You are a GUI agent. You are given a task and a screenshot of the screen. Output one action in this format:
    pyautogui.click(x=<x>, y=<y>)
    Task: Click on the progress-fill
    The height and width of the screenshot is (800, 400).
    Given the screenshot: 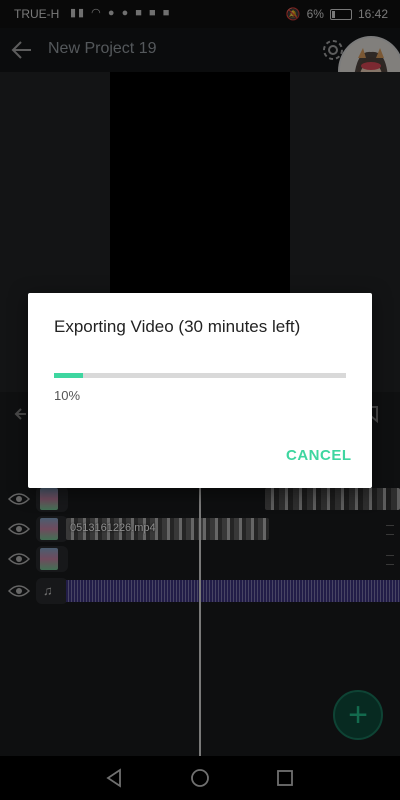 What is the action you would take?
    pyautogui.click(x=69, y=375)
    